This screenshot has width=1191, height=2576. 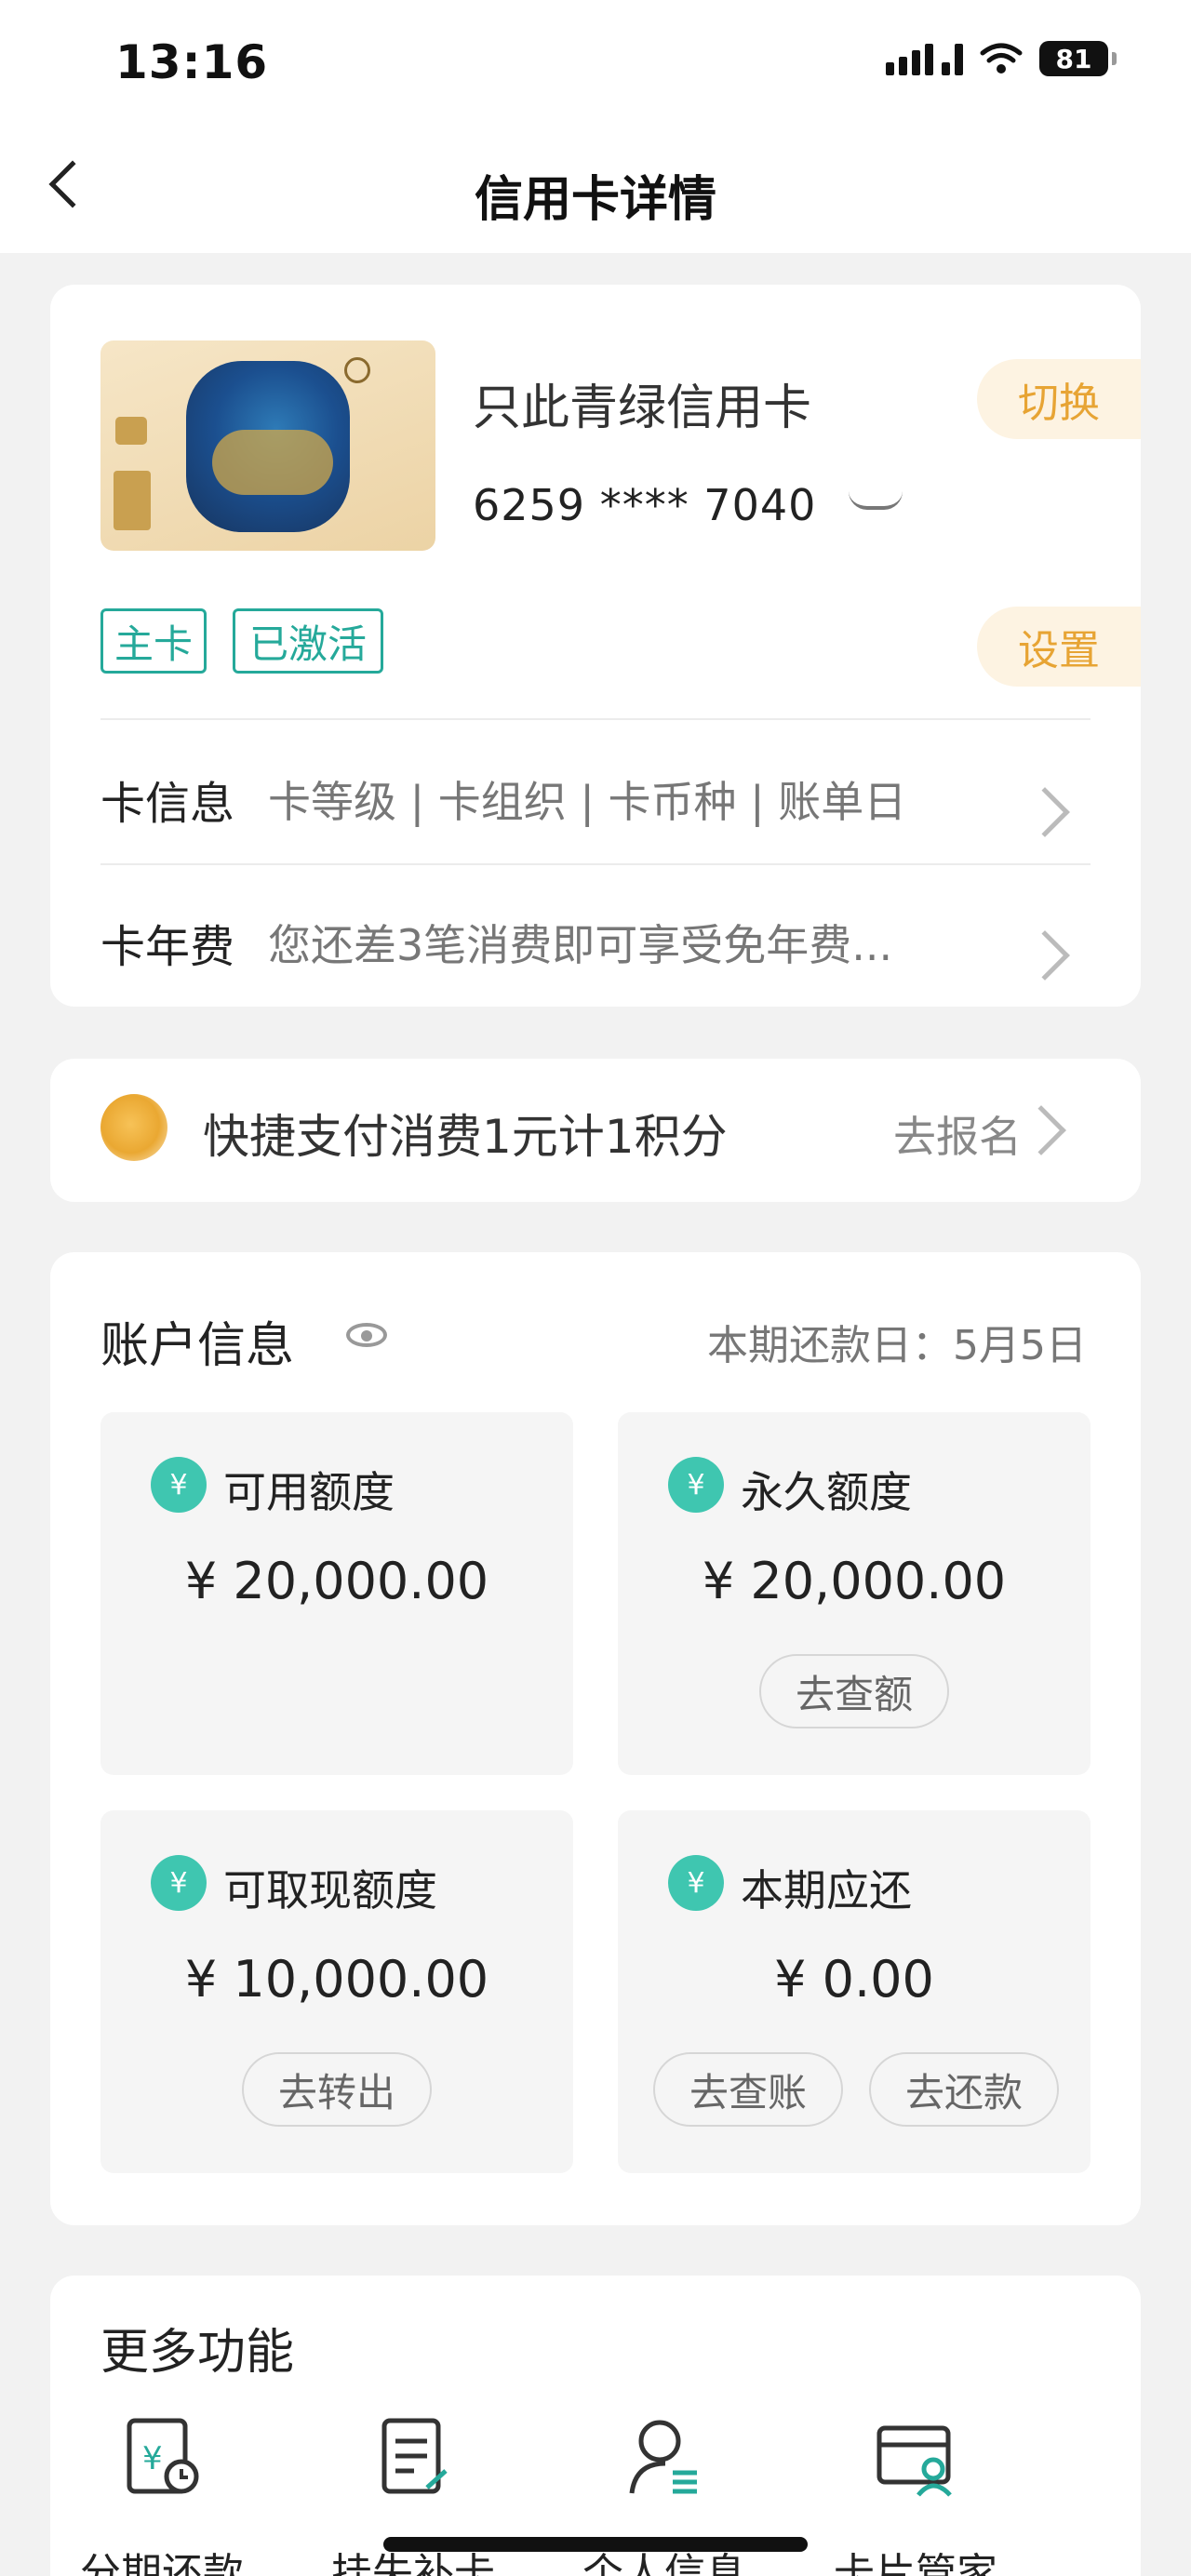 I want to click on home-indicator, so click(x=595, y=2544).